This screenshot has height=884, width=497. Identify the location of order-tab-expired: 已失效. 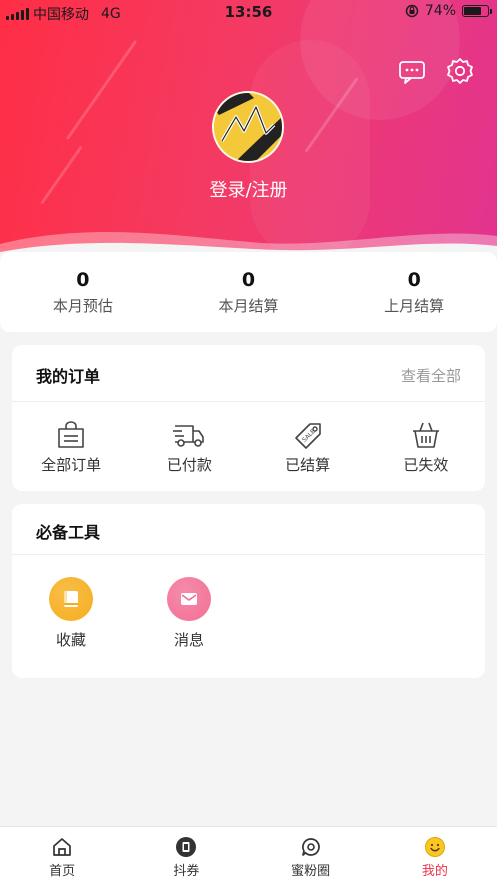
(426, 446).